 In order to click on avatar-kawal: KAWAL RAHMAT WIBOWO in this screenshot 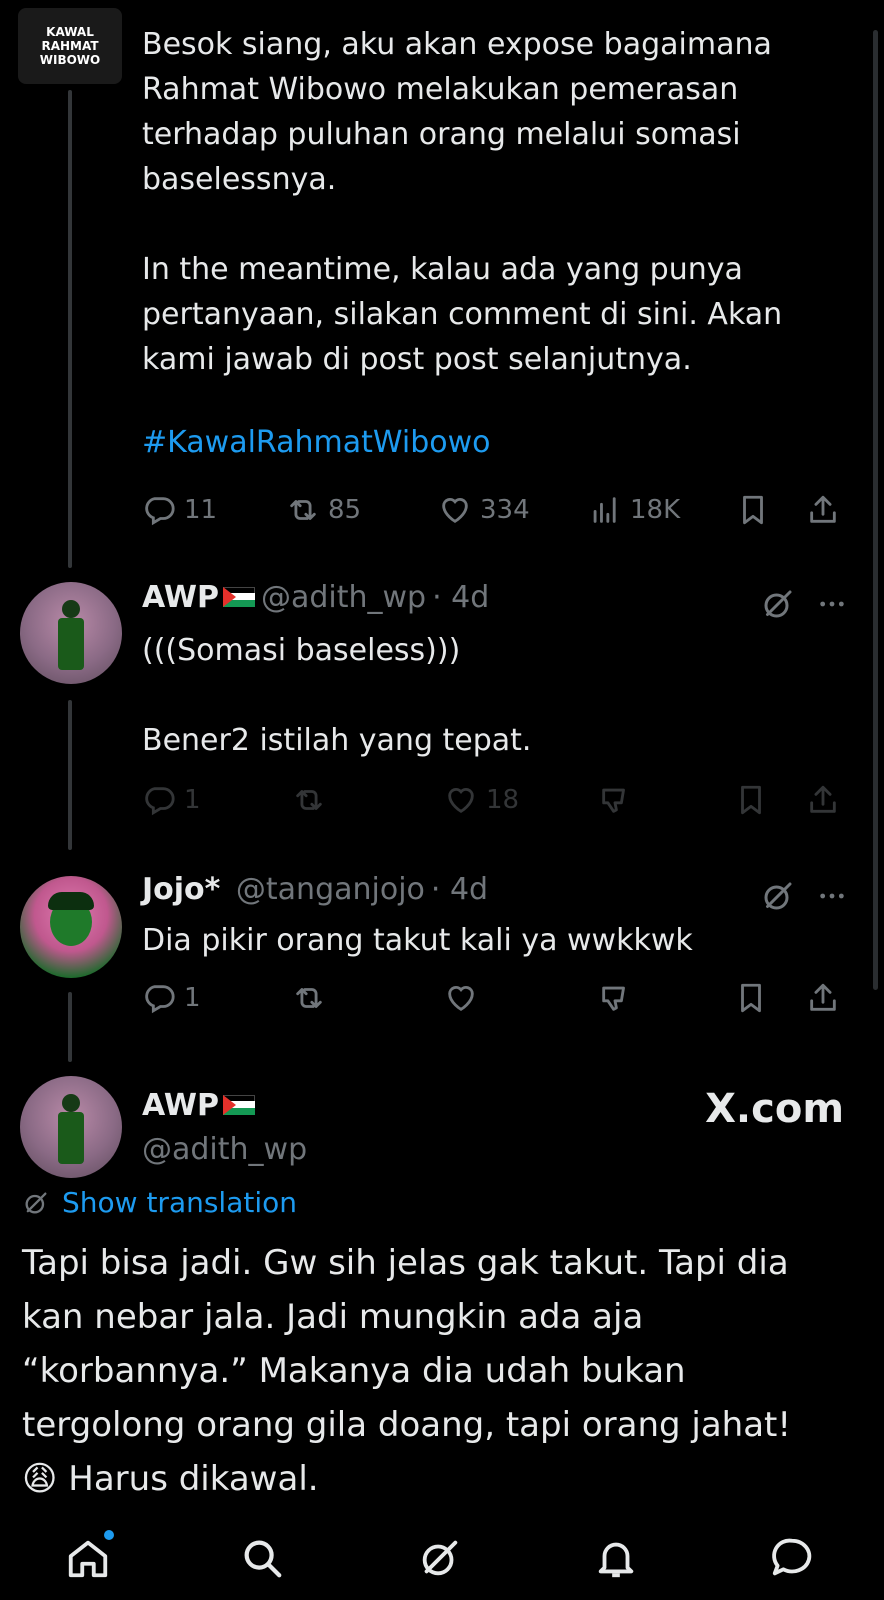, I will do `click(70, 46)`.